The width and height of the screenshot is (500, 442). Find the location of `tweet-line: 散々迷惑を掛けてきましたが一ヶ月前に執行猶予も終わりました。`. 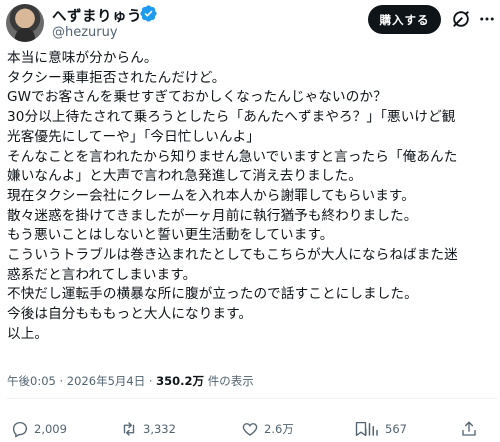

tweet-line: 散々迷惑を掛けてきましたが一ヶ月前に執行猶予も終わりました。 is located at coordinates (212, 215).